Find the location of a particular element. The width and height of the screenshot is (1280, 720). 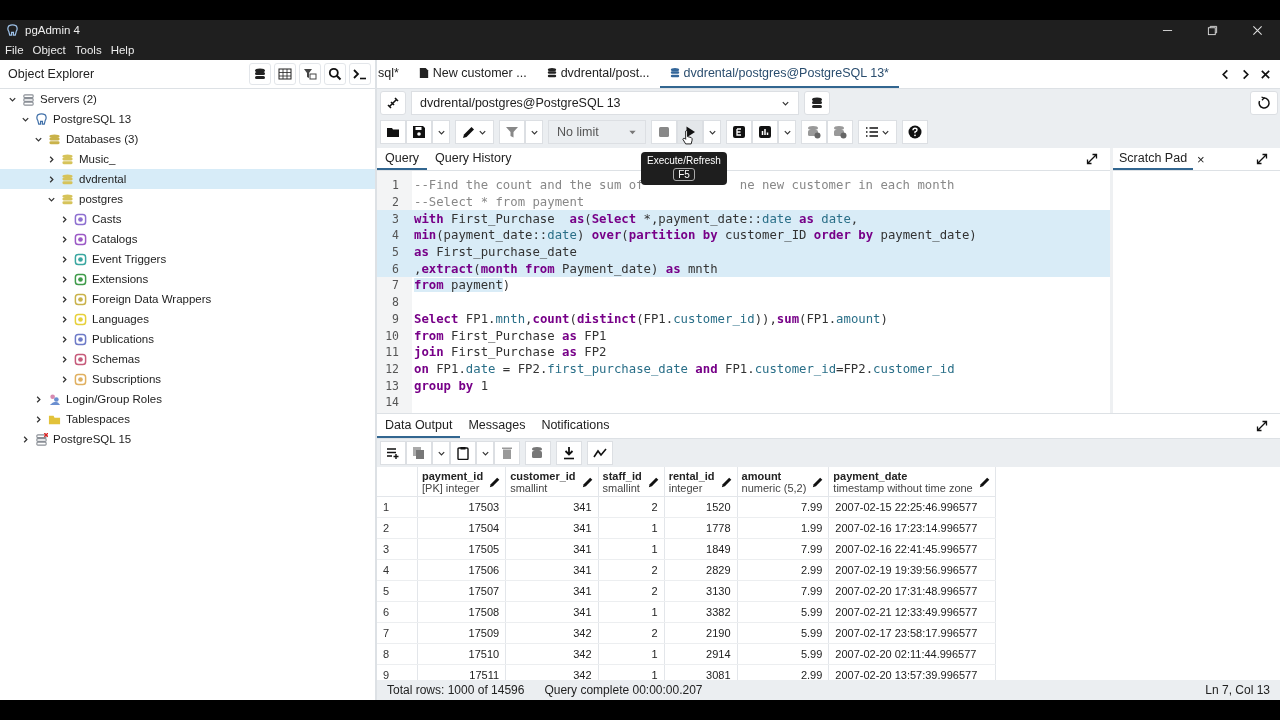

connection-status-button is located at coordinates (393, 103).